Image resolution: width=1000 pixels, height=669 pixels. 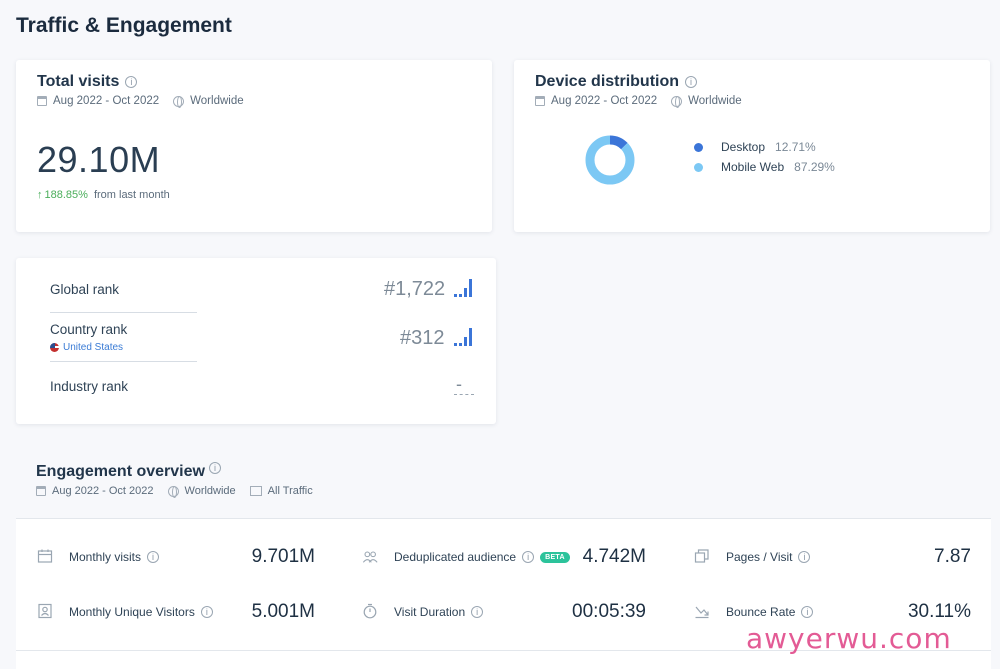 I want to click on pages-per-visit-label: Pages / Visit, so click(x=759, y=557).